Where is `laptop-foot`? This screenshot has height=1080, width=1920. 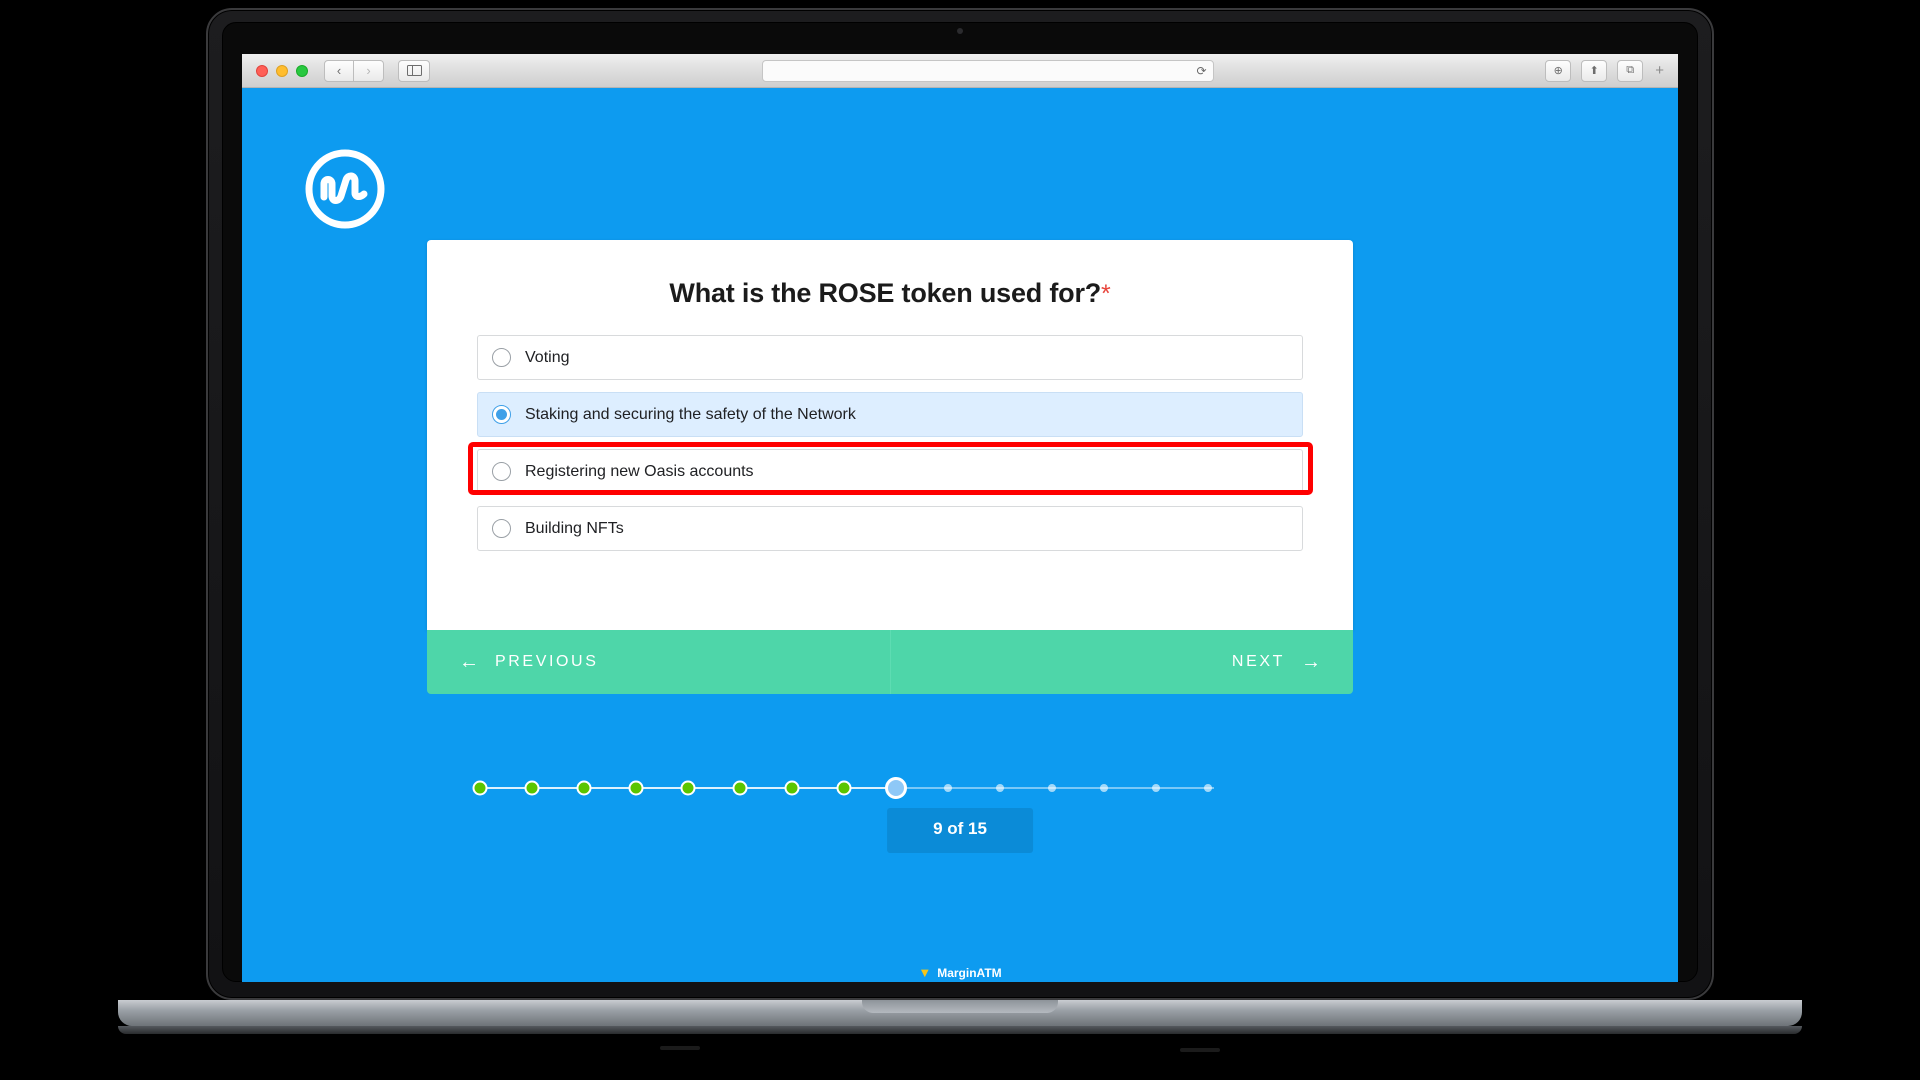 laptop-foot is located at coordinates (960, 1030).